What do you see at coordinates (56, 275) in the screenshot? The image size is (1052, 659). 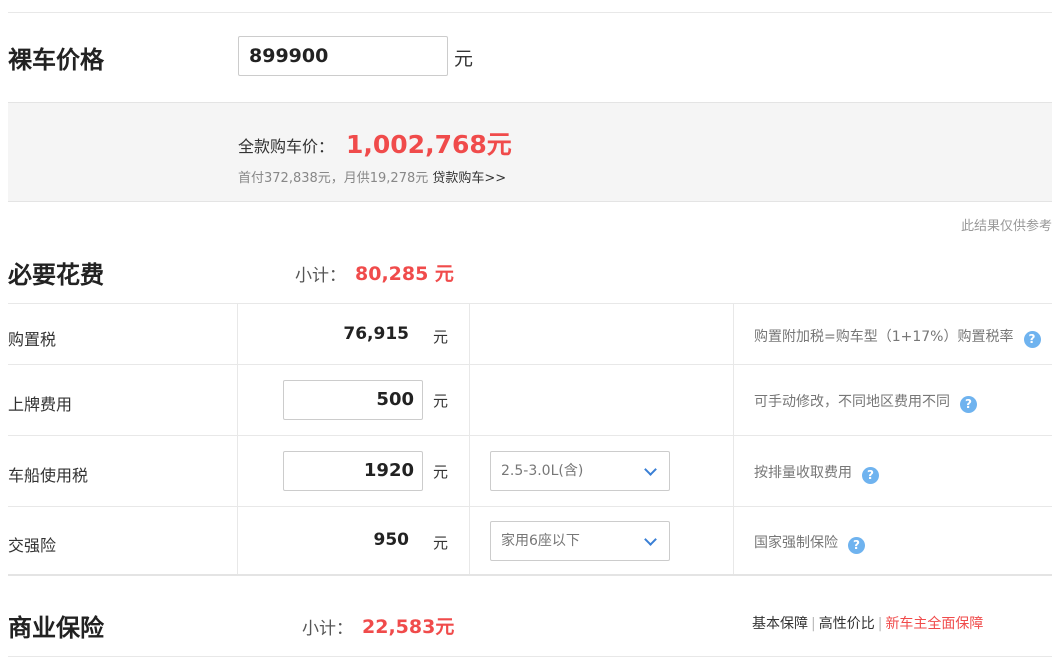 I see `required-title: 必要花费` at bounding box center [56, 275].